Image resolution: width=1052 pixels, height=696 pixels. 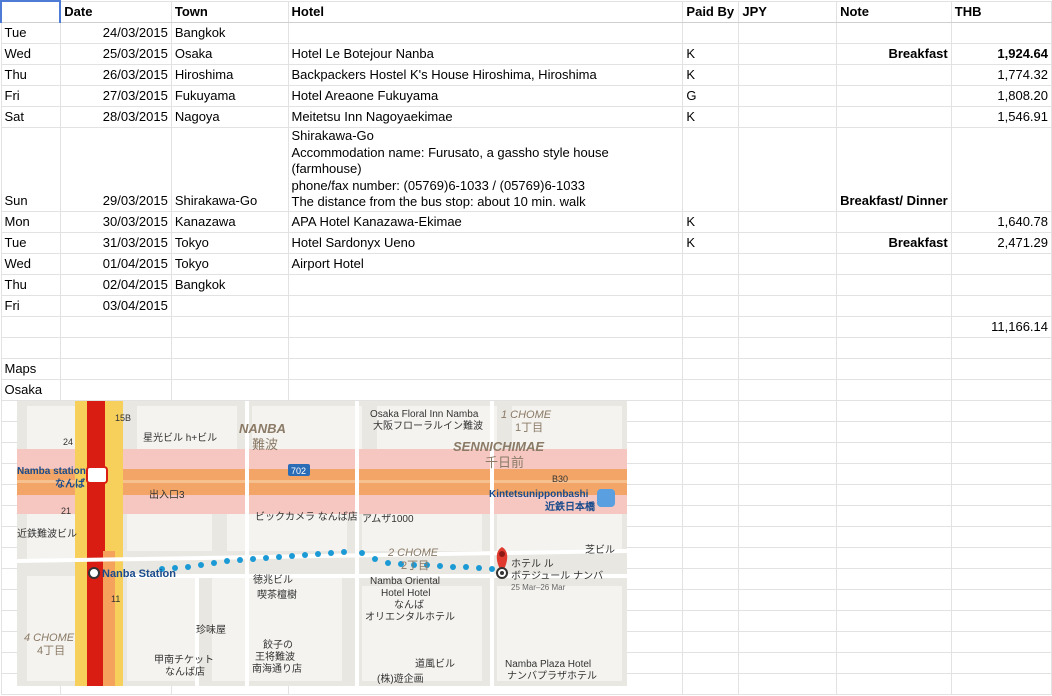 I want to click on selected-cell, so click(x=31, y=11).